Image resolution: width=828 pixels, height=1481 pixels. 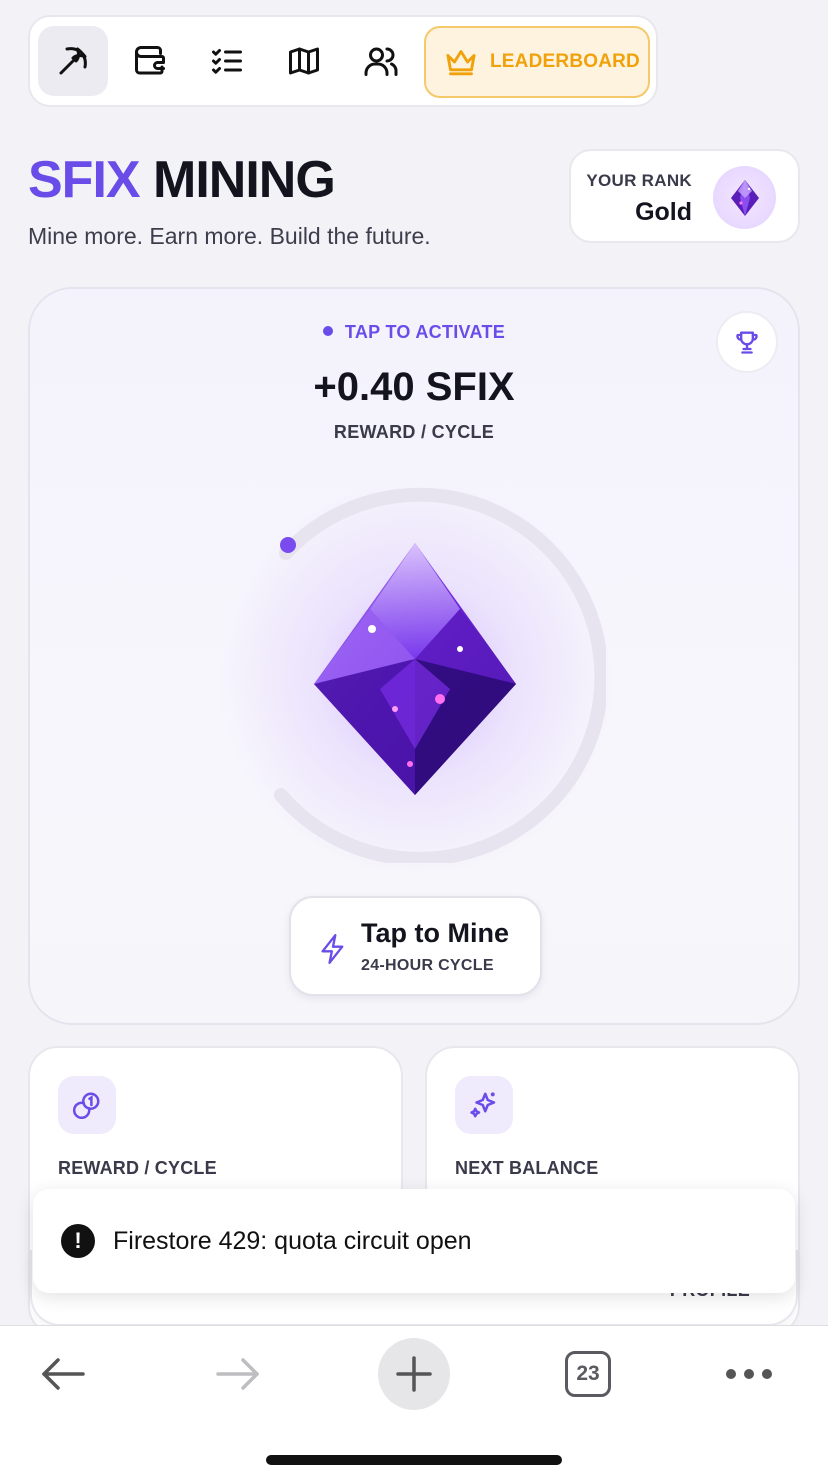 I want to click on tab-count: 23, so click(x=588, y=1374).